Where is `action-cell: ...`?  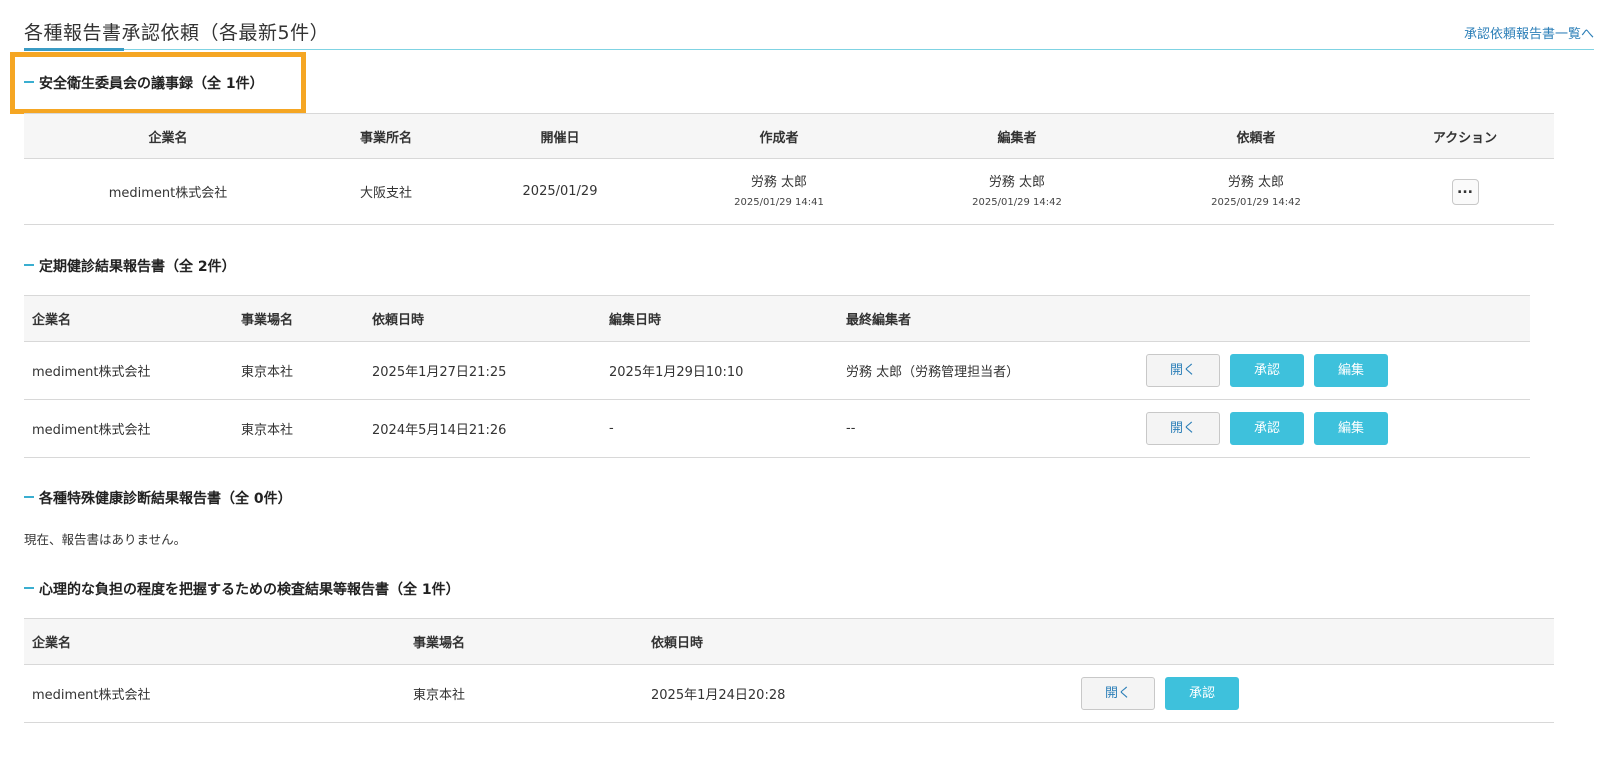
action-cell: ... is located at coordinates (1465, 191).